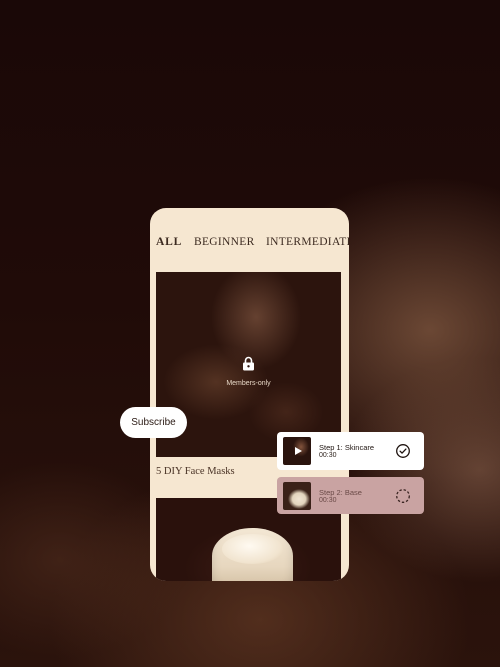 The height and width of the screenshot is (667, 500). What do you see at coordinates (307, 242) in the screenshot?
I see `tab-intermediate: INTERMEDIATE` at bounding box center [307, 242].